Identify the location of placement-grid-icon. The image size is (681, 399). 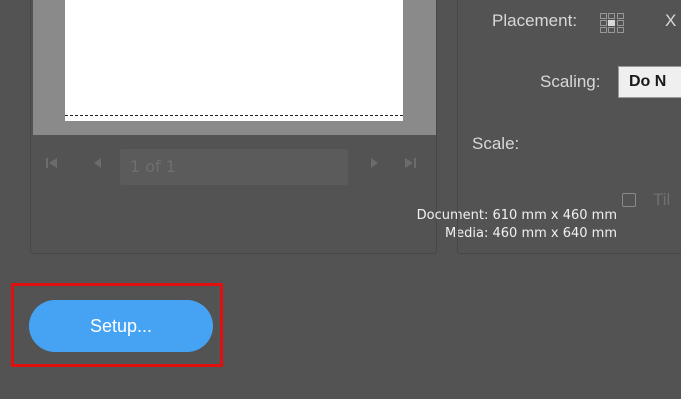
(612, 23).